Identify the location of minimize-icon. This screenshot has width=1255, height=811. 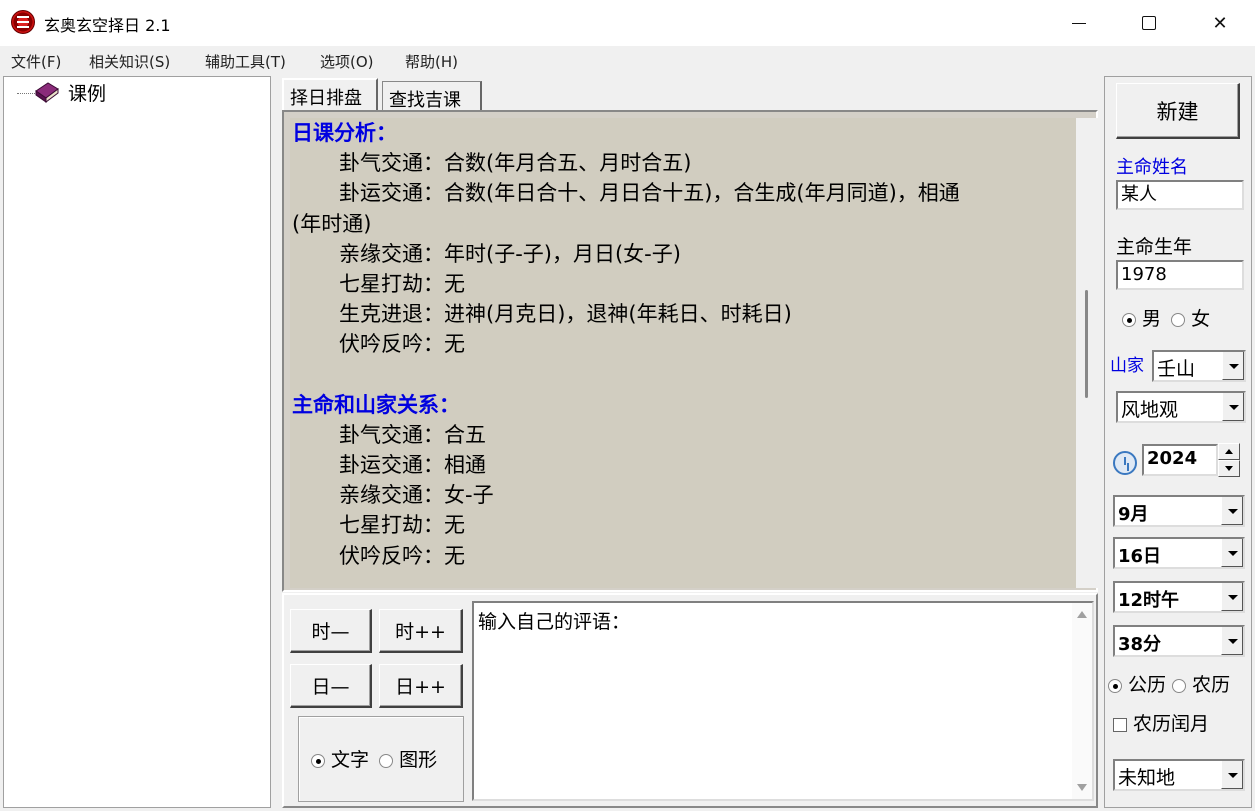
(1079, 23).